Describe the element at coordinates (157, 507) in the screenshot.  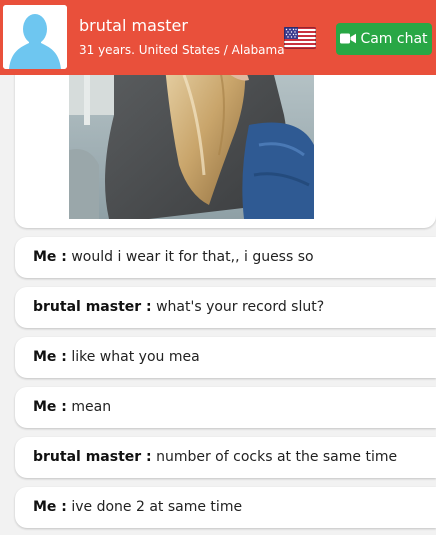
I see `message-text: ive done 2 at same time` at that location.